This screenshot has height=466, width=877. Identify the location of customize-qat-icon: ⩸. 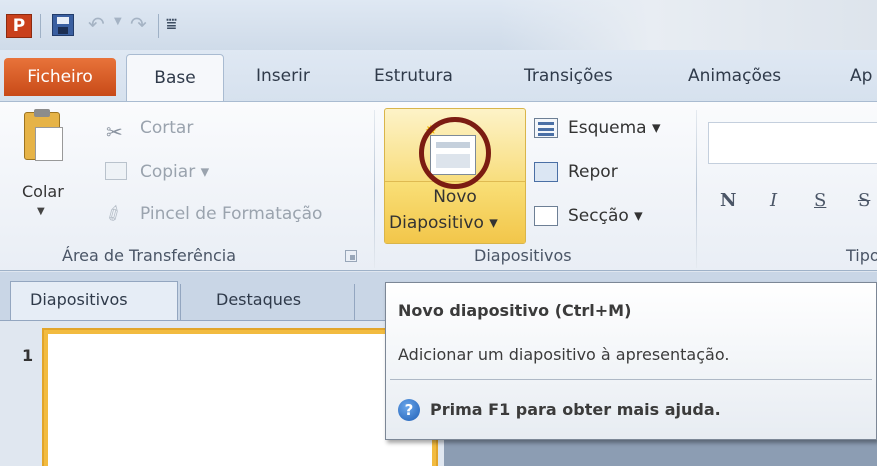
(171, 24).